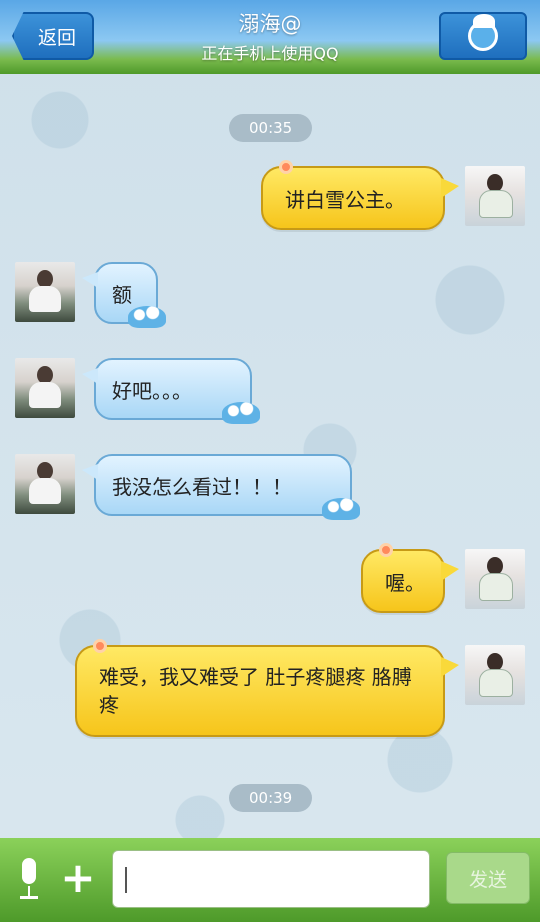 The height and width of the screenshot is (922, 540). I want to click on text-caret, so click(126, 880).